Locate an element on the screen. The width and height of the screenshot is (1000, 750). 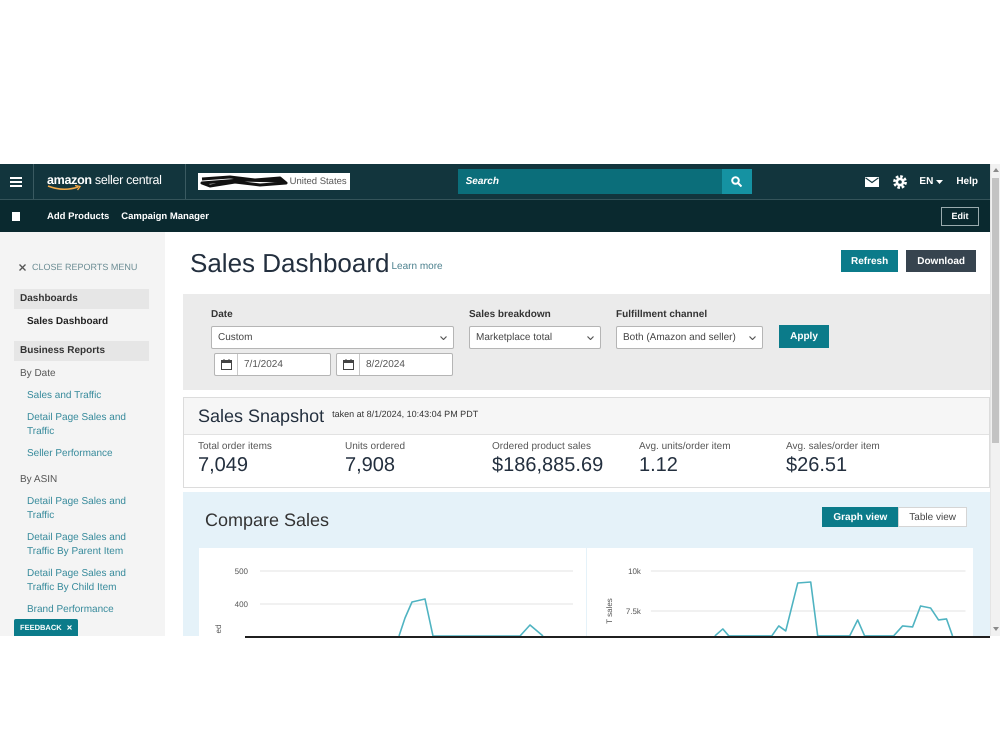
metric-value: 7,908 is located at coordinates (370, 465).